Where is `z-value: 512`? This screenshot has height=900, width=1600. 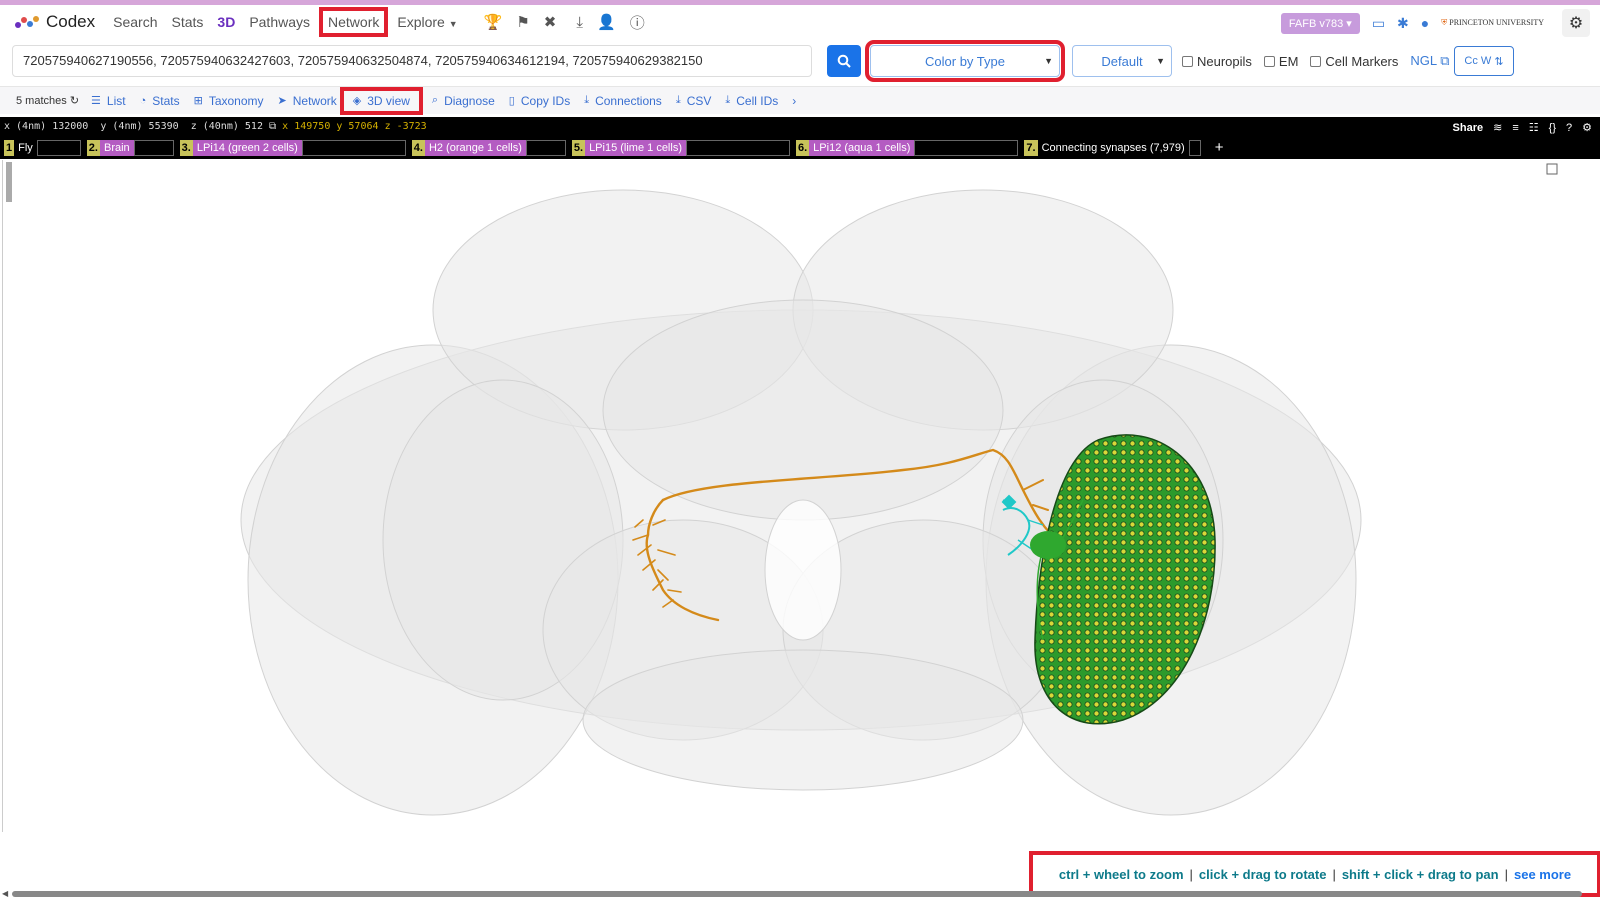 z-value: 512 is located at coordinates (254, 126).